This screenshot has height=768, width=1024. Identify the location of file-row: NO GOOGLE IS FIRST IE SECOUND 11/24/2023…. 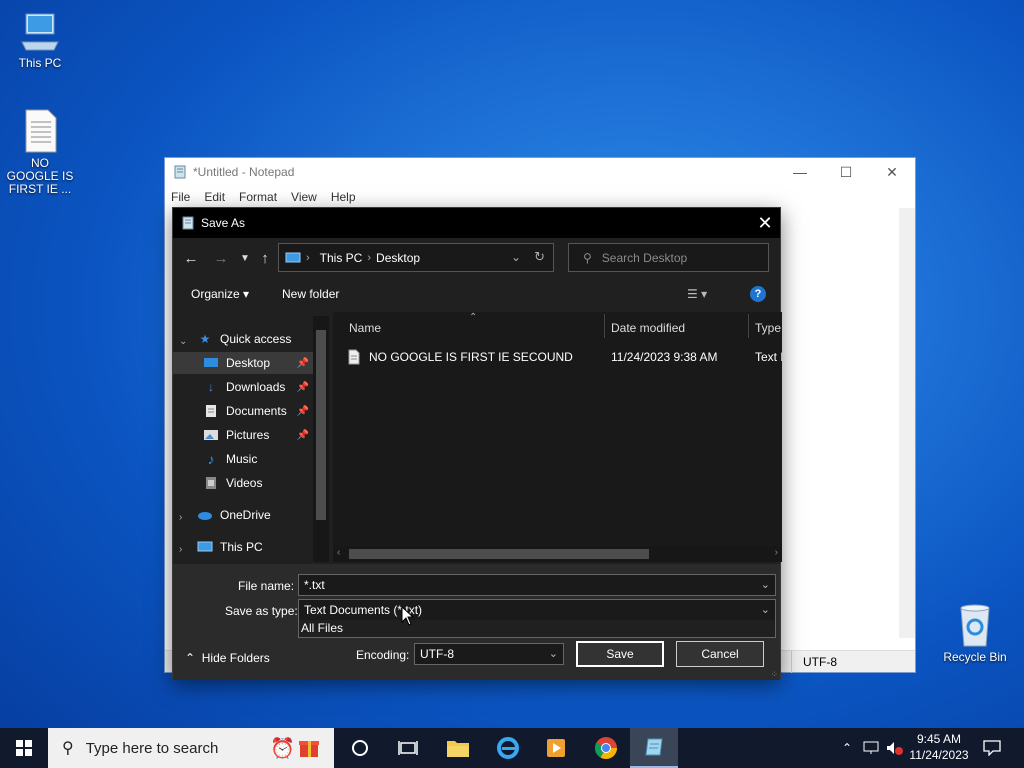
(564, 357).